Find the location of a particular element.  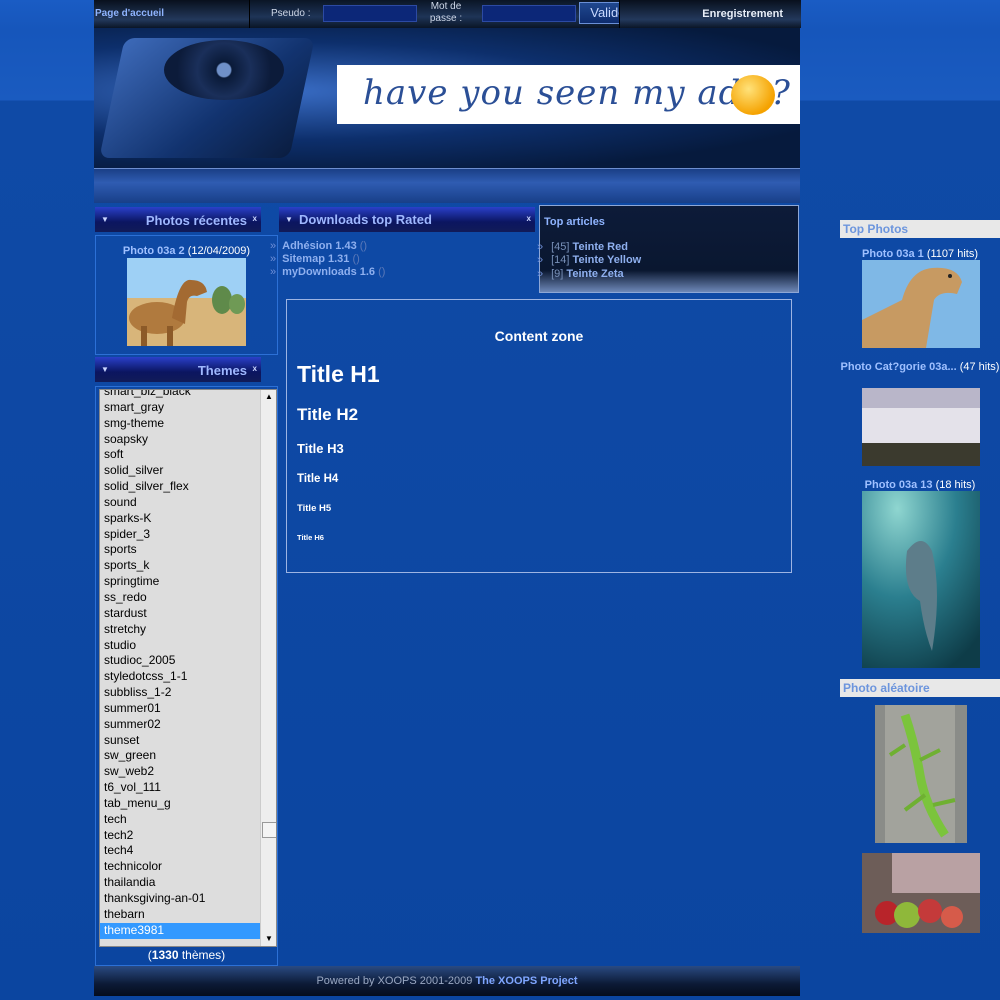

download-item: » Adhésion 1.43 () is located at coordinates (318, 246).